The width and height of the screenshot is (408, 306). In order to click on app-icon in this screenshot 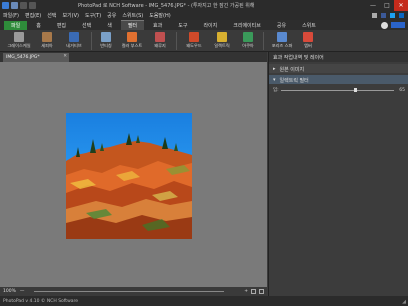, I will do `click(5, 5)`.